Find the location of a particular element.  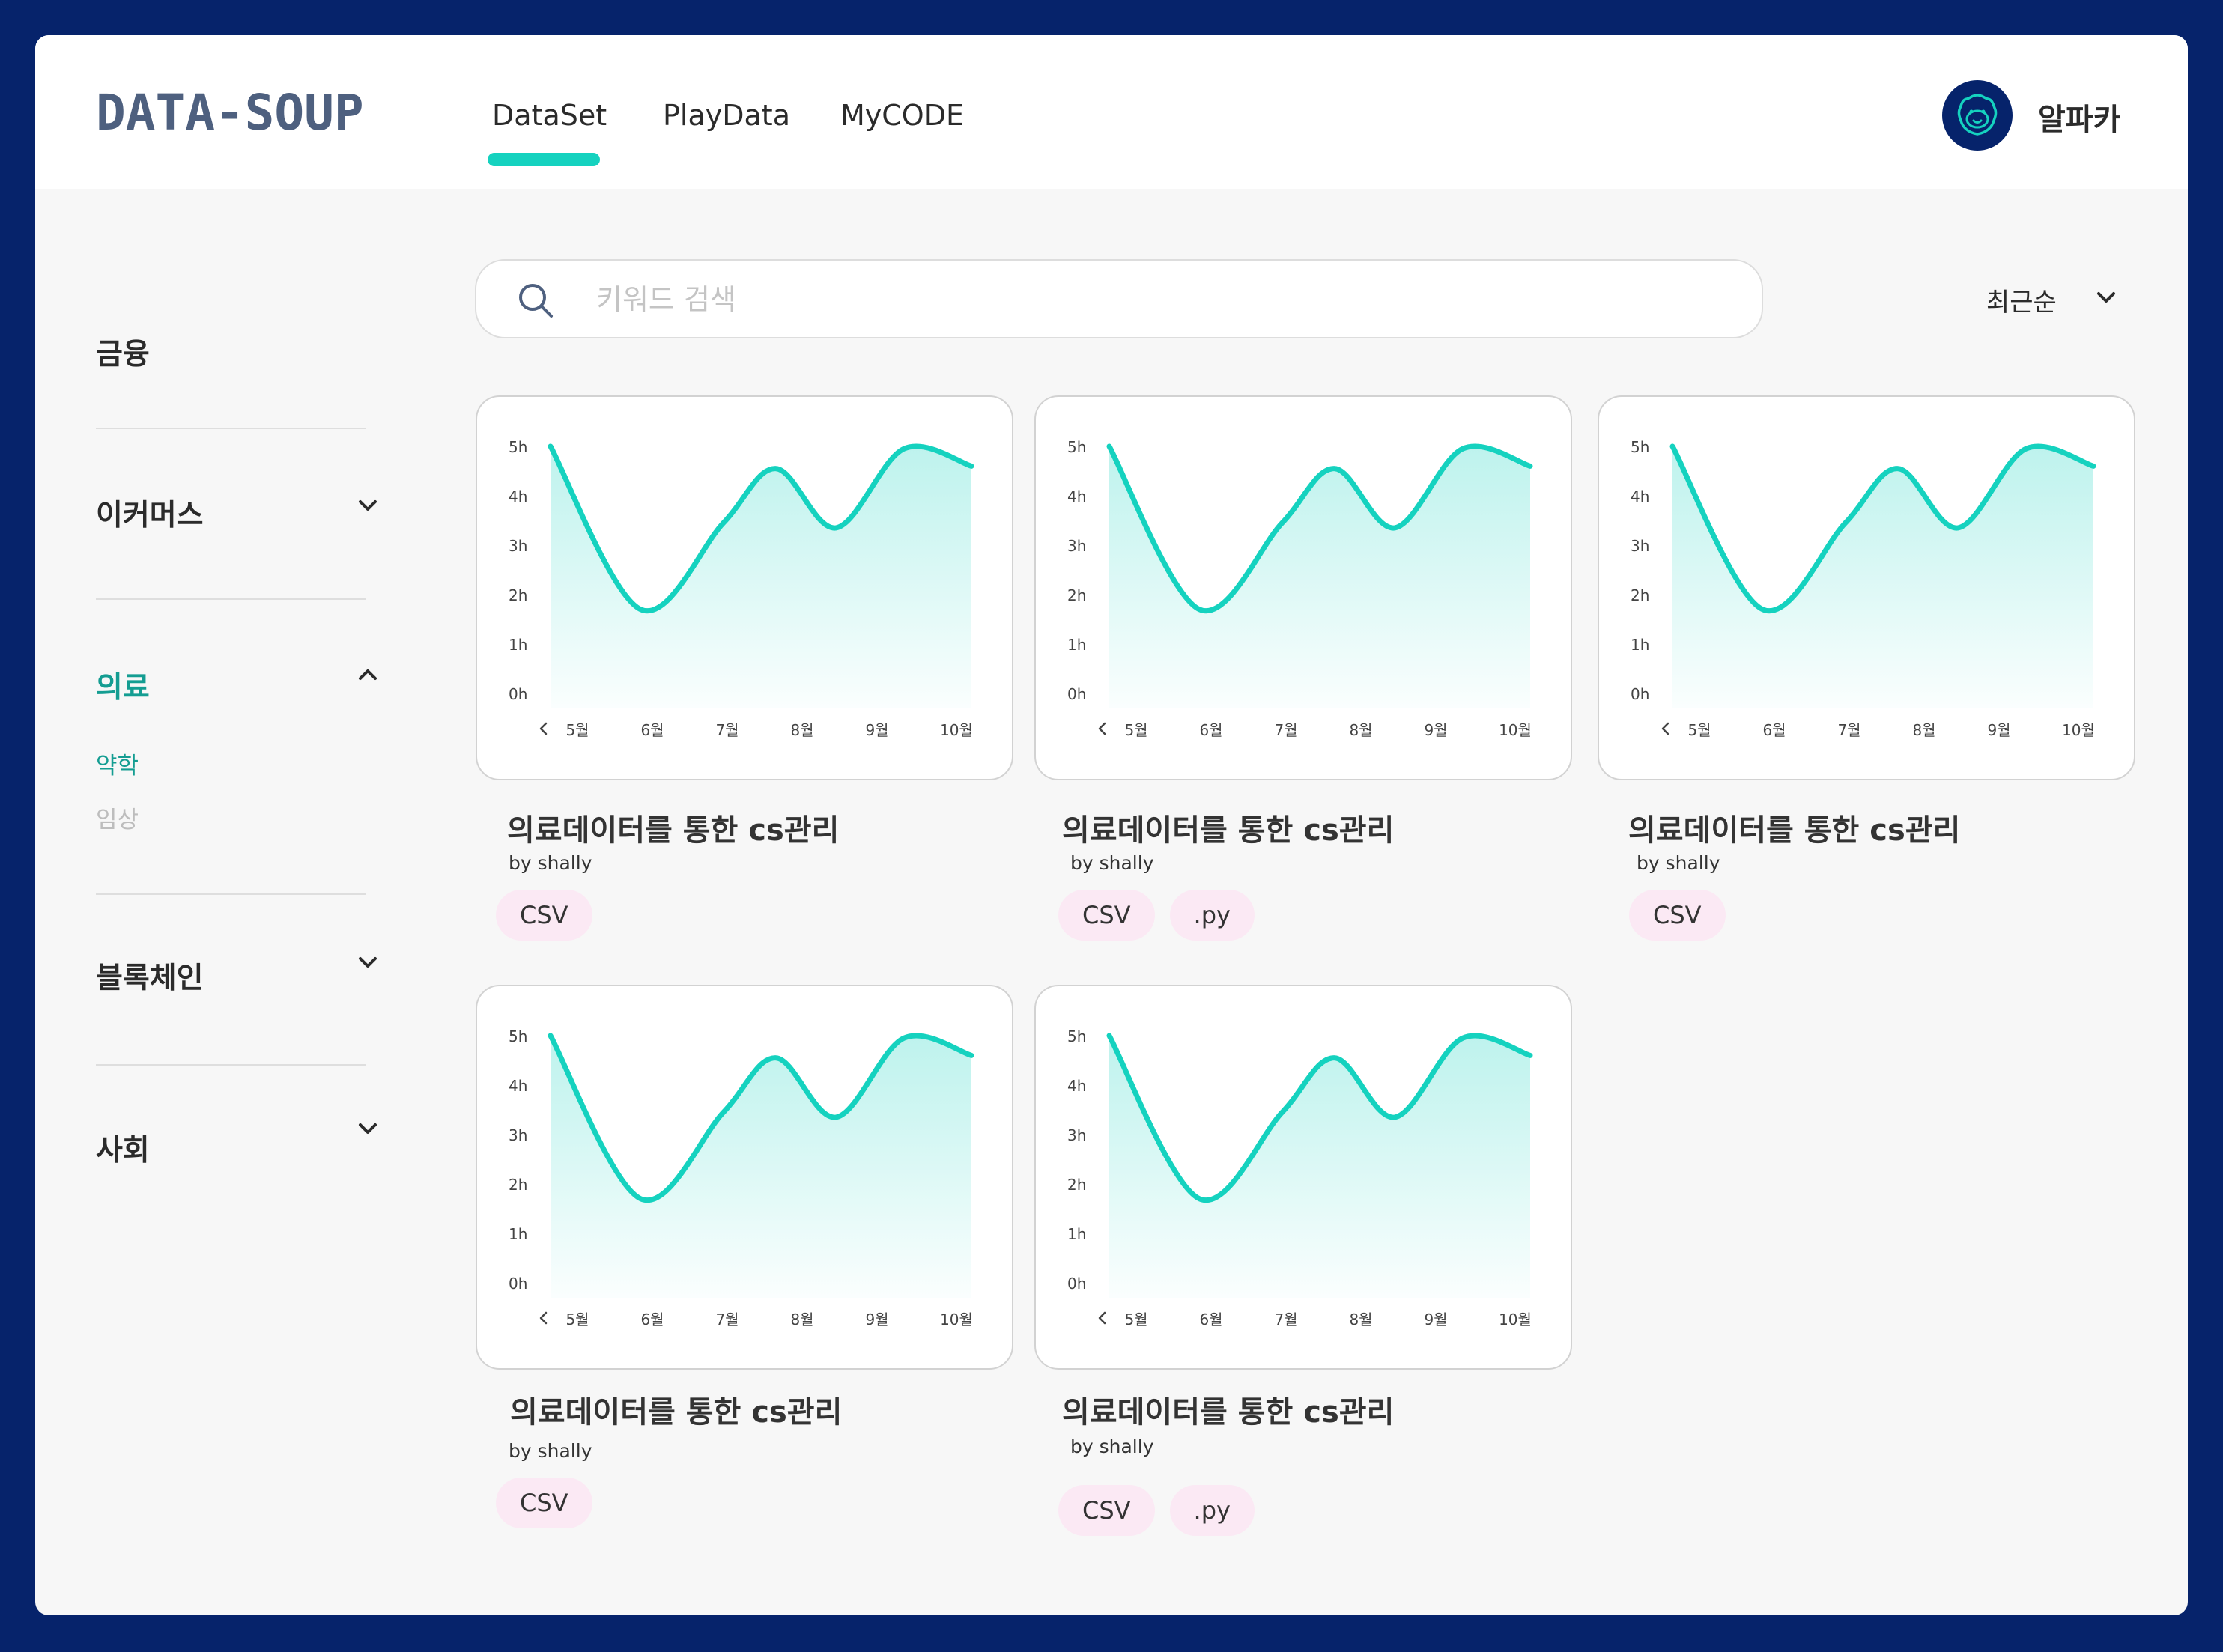

chevron-up-icon is located at coordinates (368, 675).